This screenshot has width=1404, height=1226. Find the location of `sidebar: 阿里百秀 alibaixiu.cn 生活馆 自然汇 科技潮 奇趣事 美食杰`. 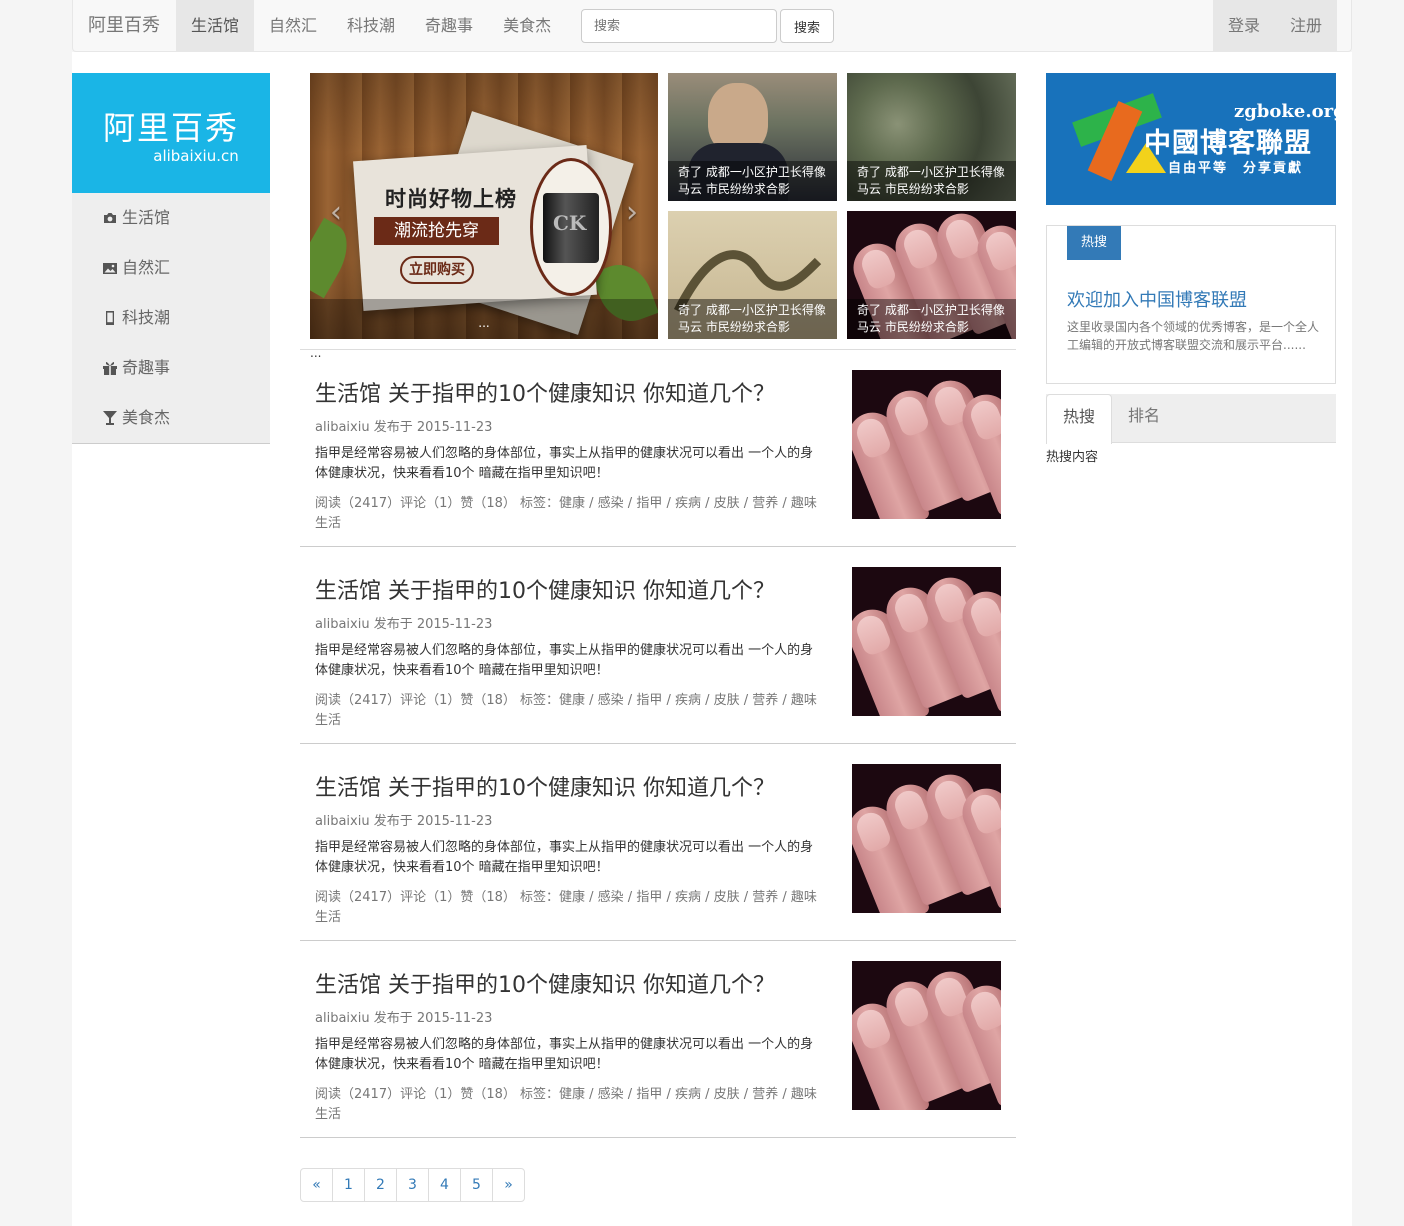

sidebar: 阿里百秀 alibaixiu.cn 生活馆 自然汇 科技潮 奇趣事 美食杰 is located at coordinates (171, 258).